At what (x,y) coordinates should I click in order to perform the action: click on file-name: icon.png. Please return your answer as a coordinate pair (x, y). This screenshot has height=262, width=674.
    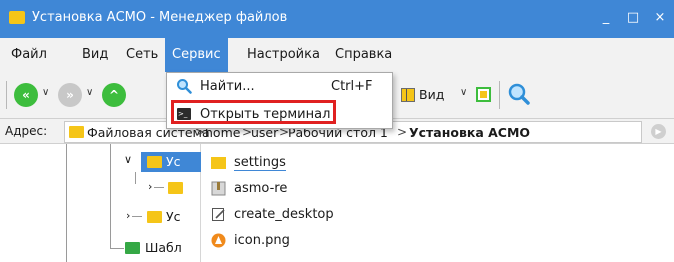
    Looking at the image, I should click on (262, 240).